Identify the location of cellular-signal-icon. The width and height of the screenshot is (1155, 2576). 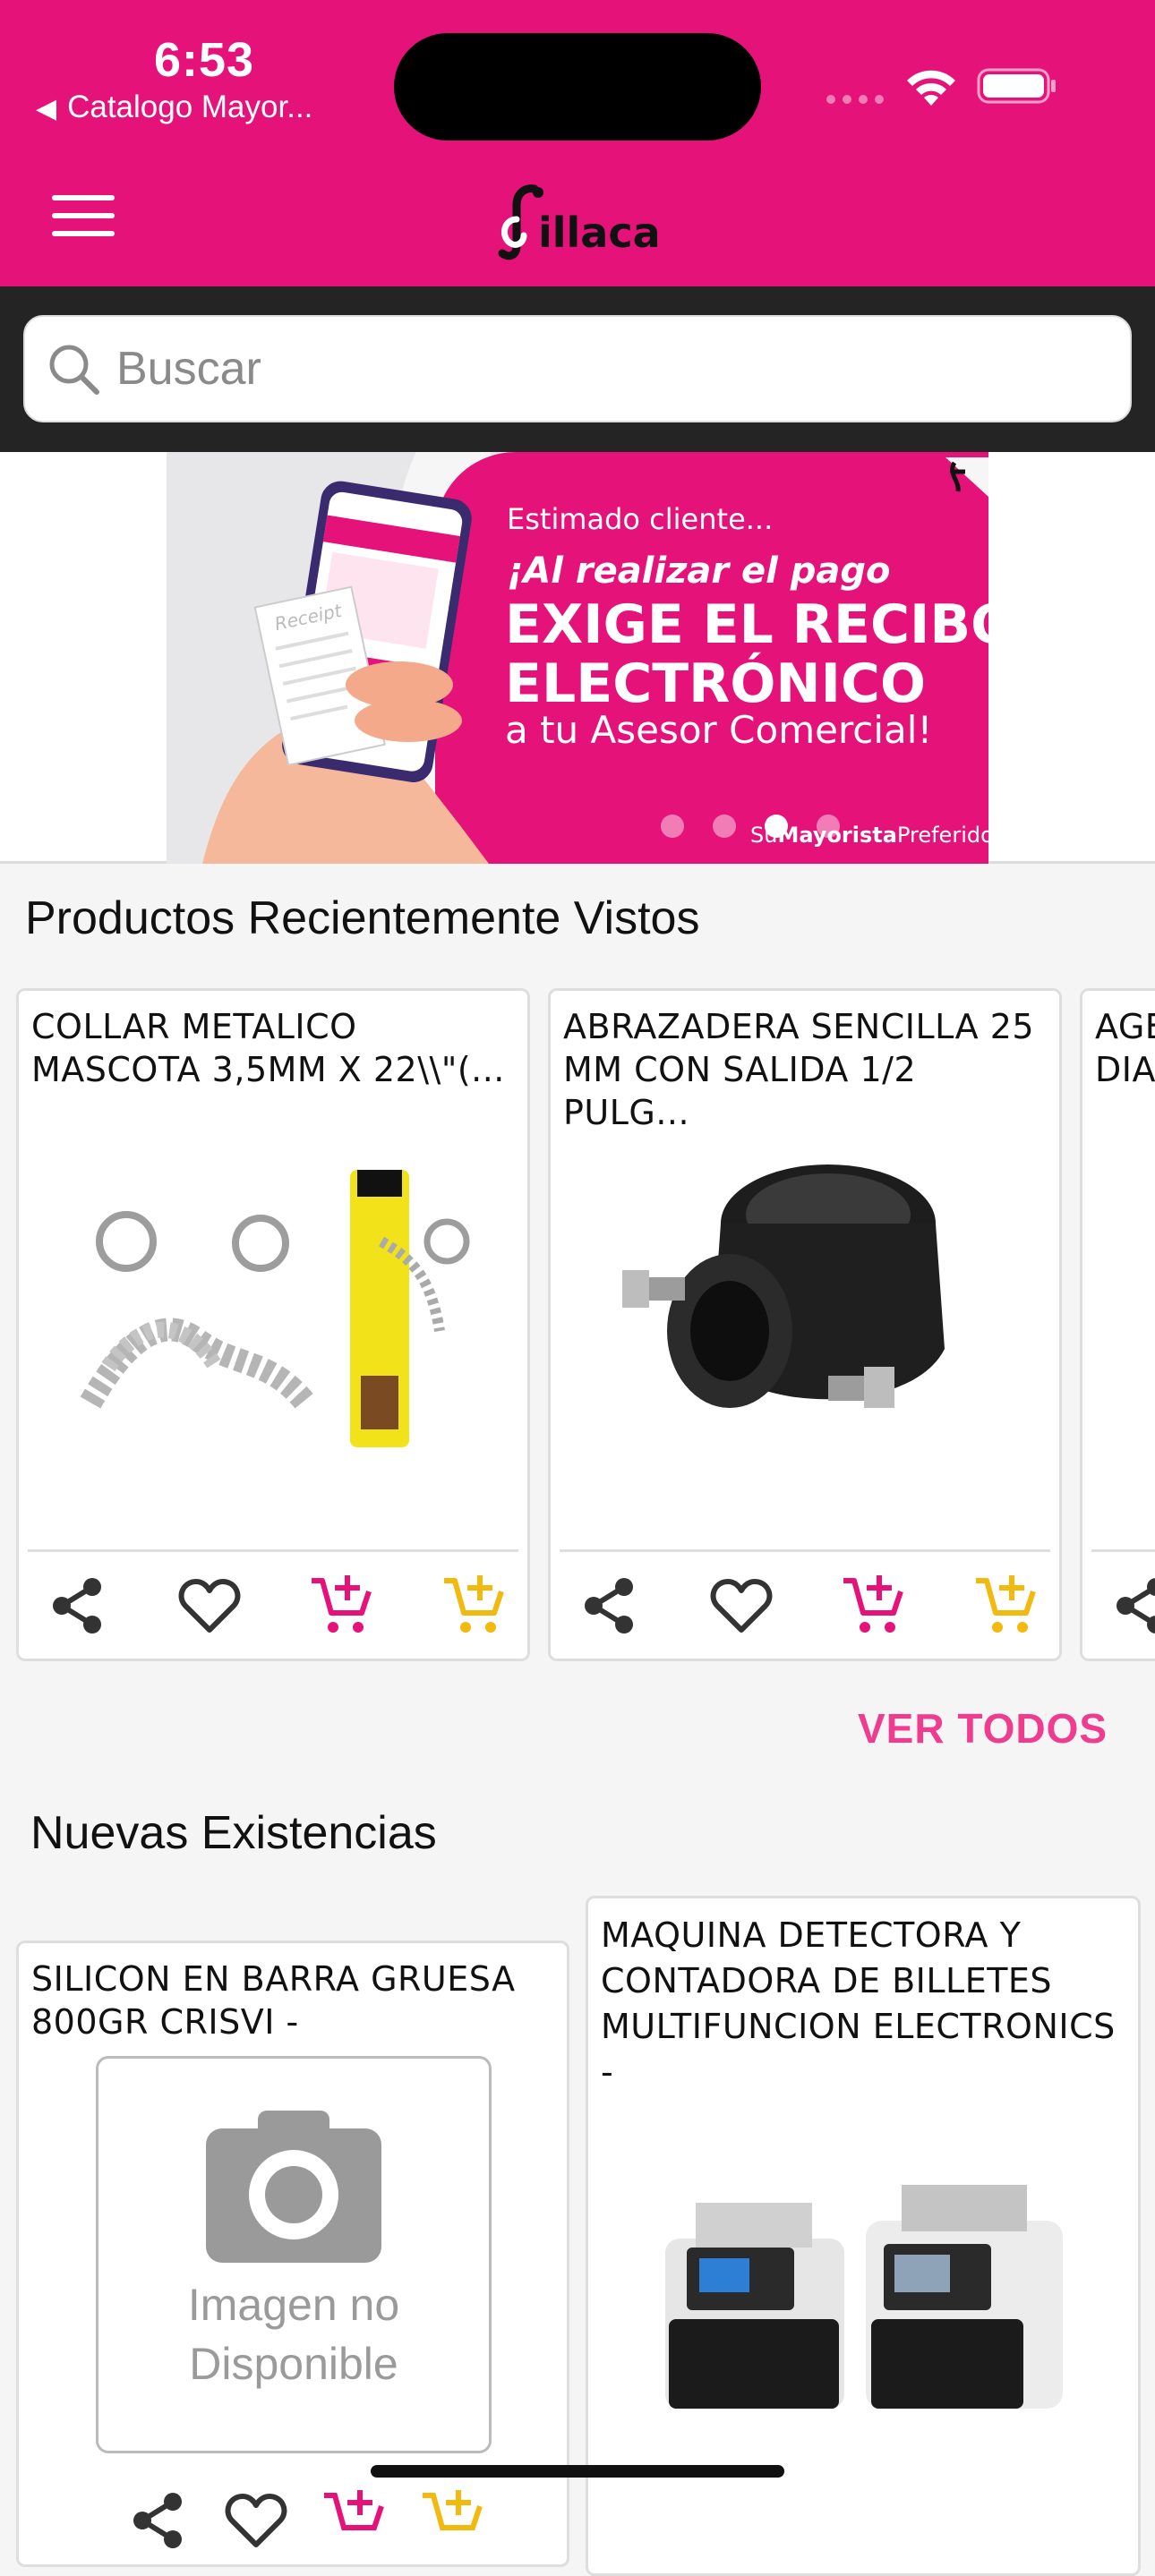
(855, 99).